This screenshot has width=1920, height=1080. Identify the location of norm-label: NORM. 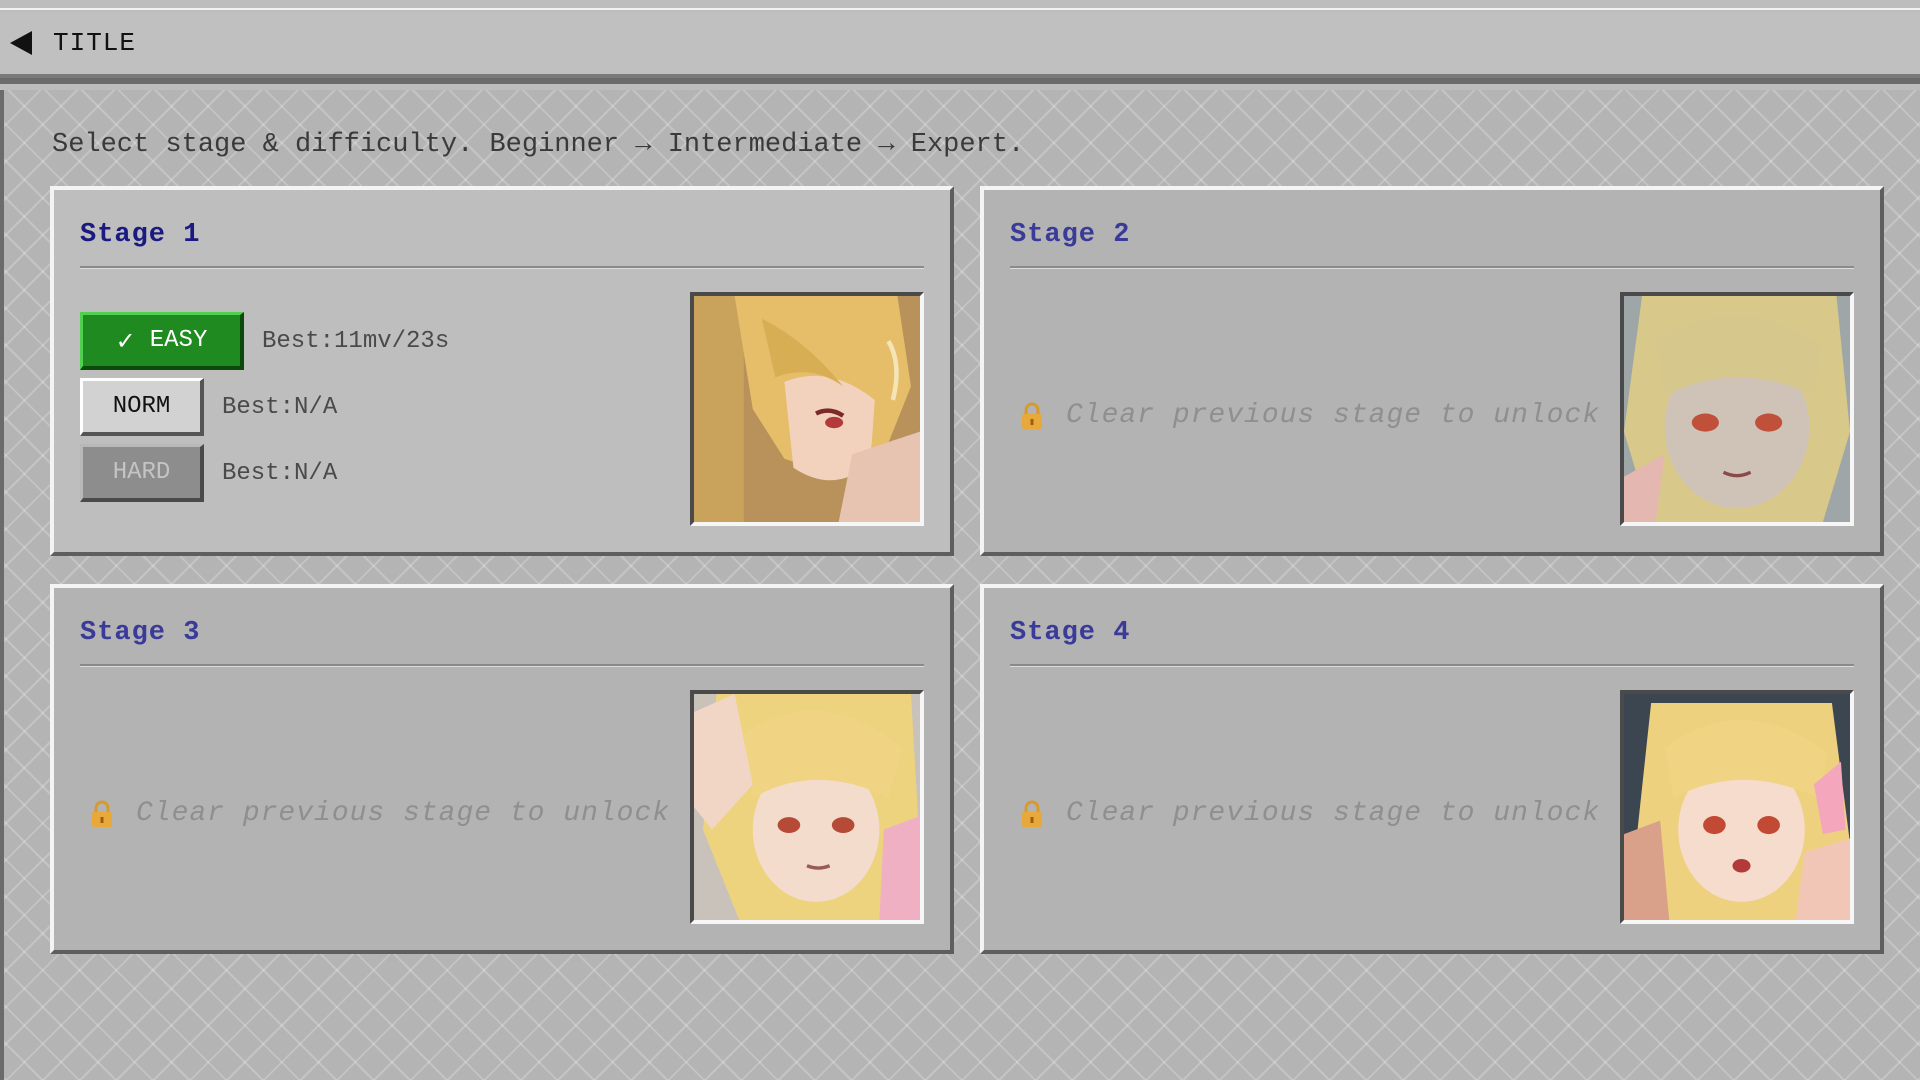
(141, 406).